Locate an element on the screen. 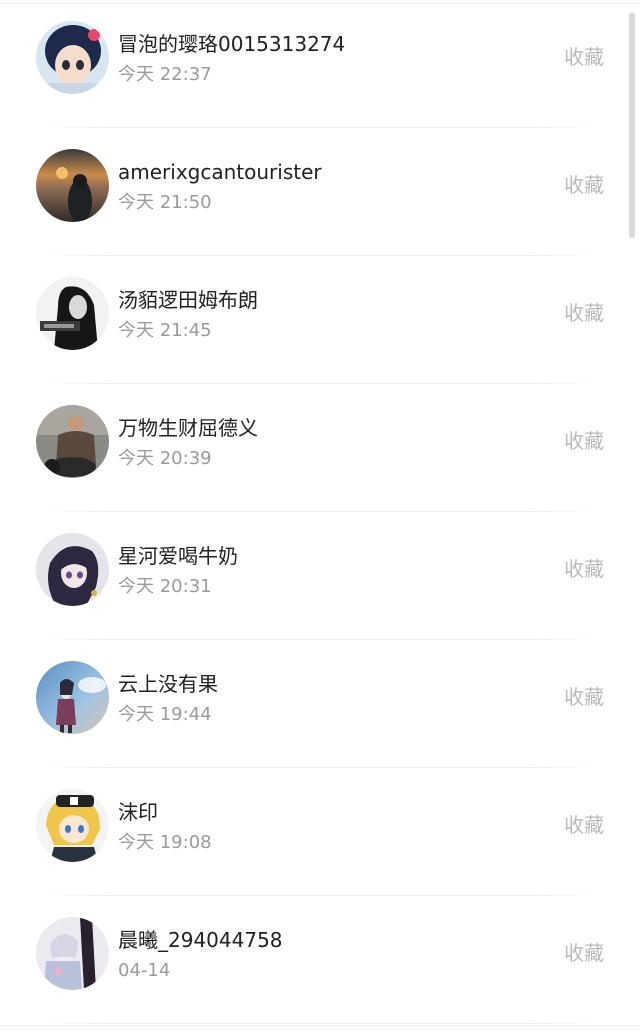 This screenshot has height=1030, width=640. user-name: 万物生财屈德义 is located at coordinates (188, 428).